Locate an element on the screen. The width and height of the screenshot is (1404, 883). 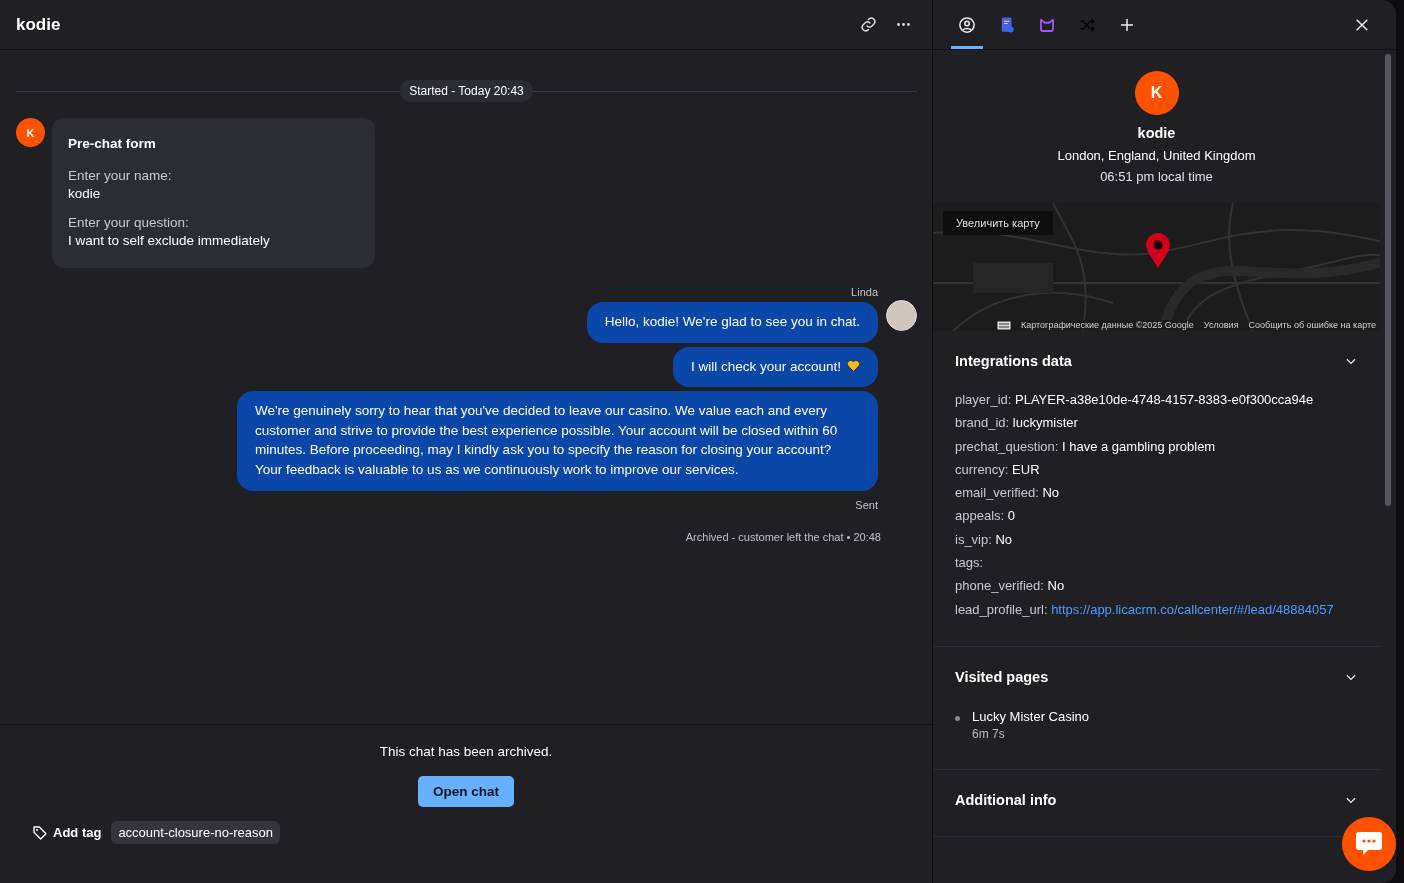
data-field: is_vip: No is located at coordinates (984, 539).